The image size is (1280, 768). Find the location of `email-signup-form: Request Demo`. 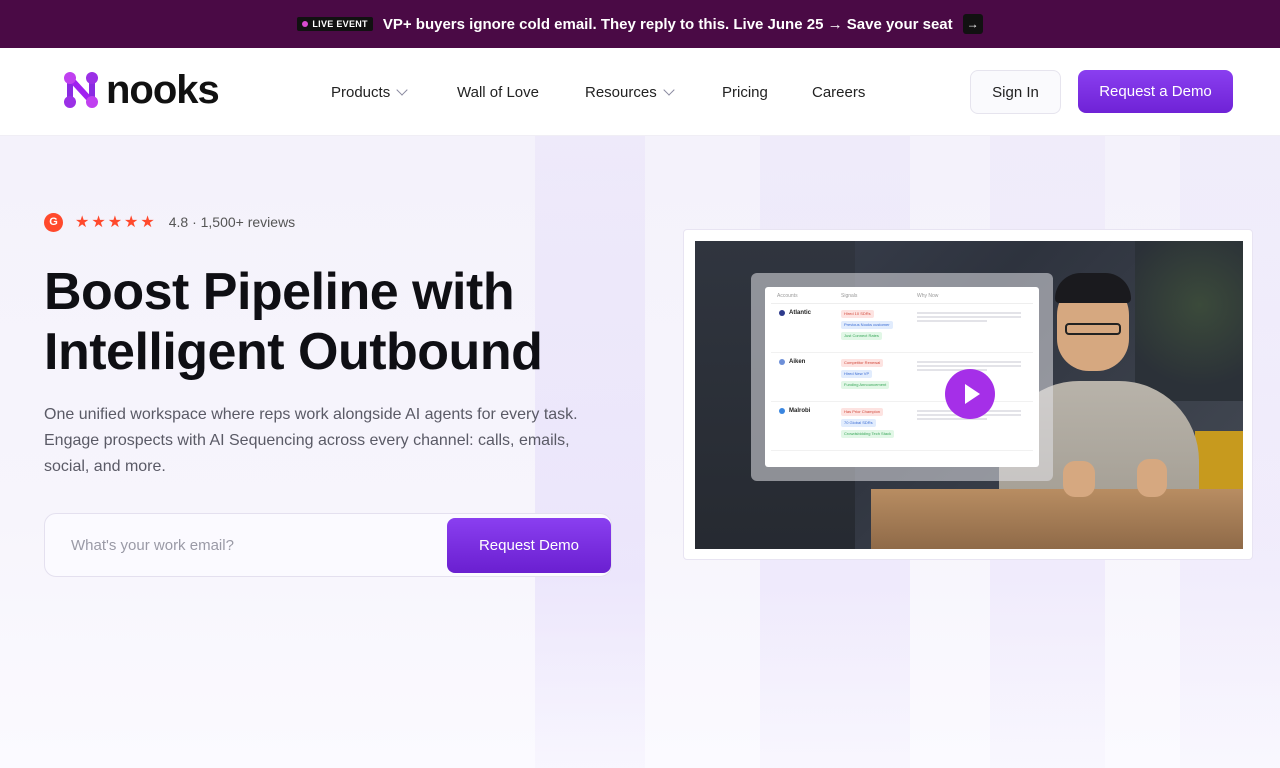

email-signup-form: Request Demo is located at coordinates (328, 545).